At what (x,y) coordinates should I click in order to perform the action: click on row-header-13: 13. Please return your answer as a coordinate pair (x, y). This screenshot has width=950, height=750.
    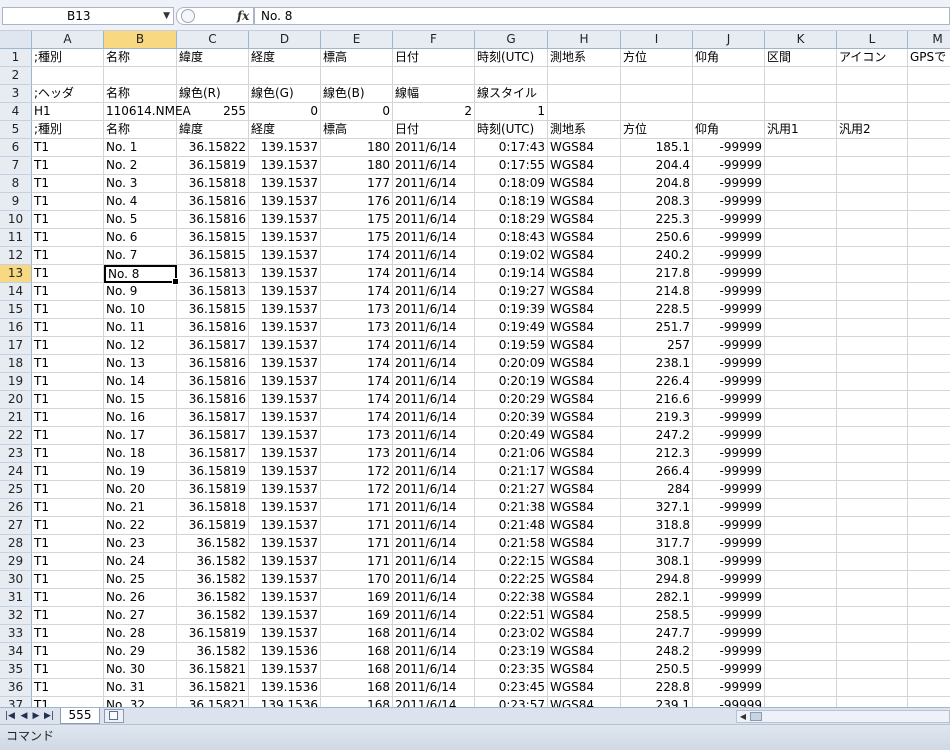
    Looking at the image, I should click on (16, 274).